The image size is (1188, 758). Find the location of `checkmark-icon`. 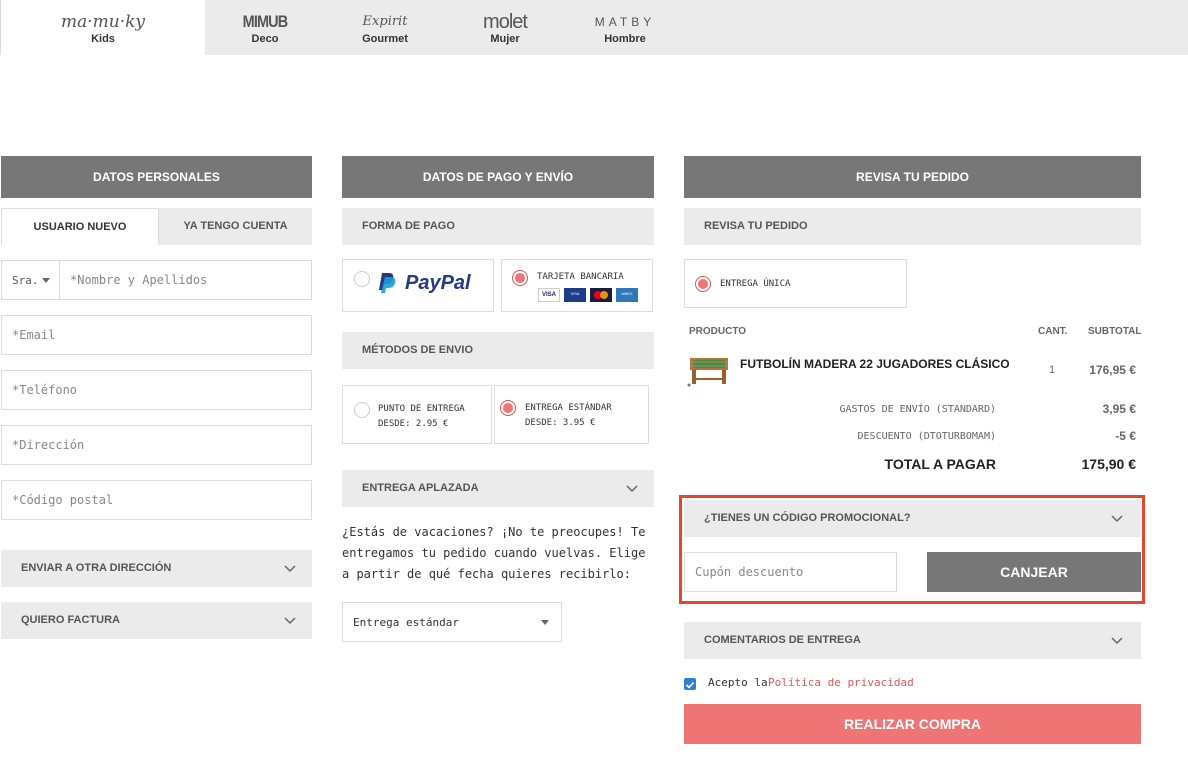

checkmark-icon is located at coordinates (690, 685).